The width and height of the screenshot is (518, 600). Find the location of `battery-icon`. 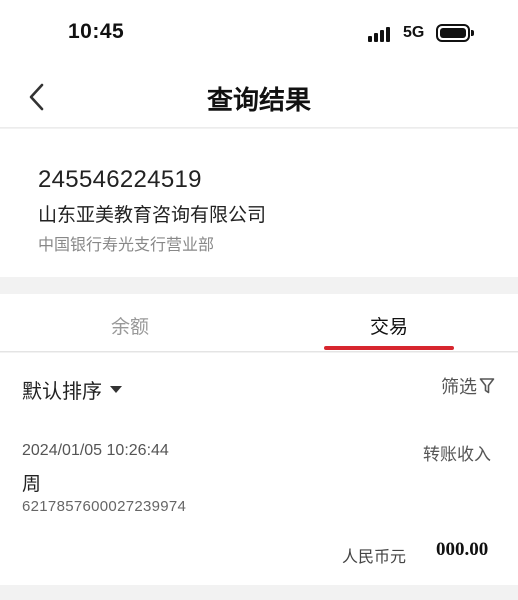

battery-icon is located at coordinates (455, 33).